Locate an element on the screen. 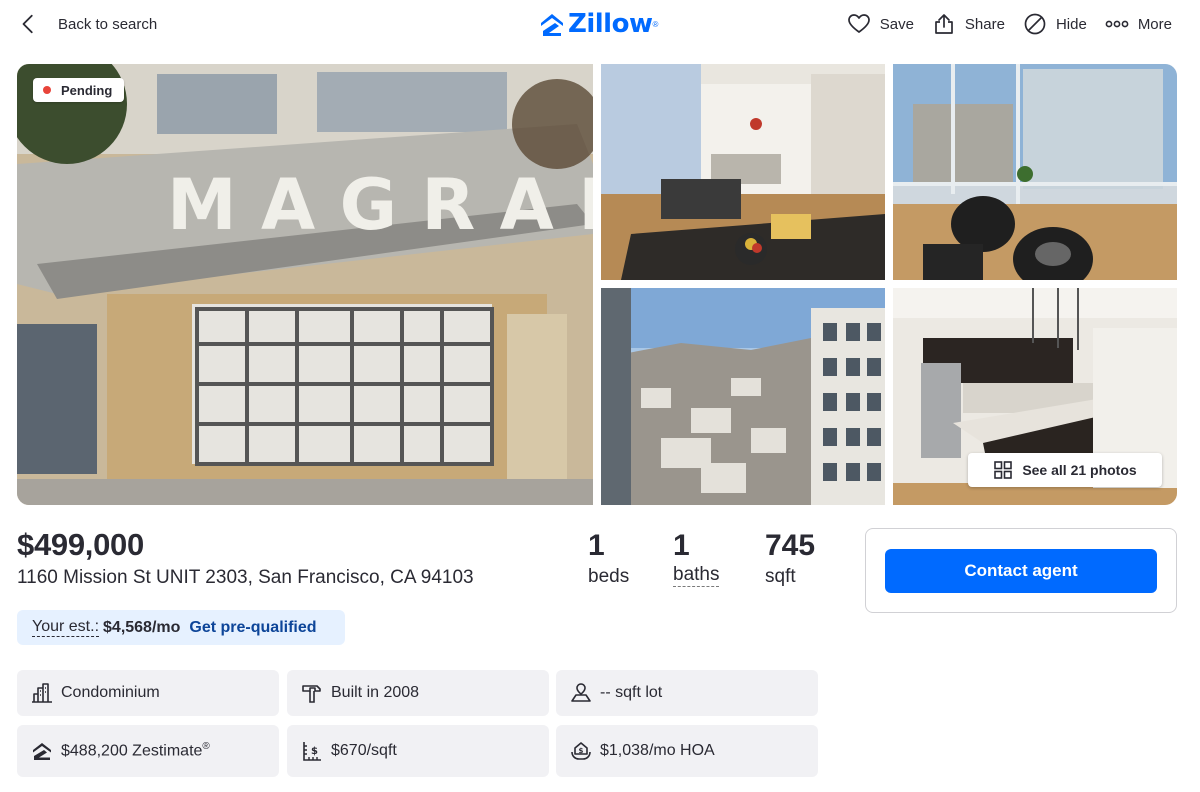 The image size is (1200, 792). share-button: Share is located at coordinates (968, 24).